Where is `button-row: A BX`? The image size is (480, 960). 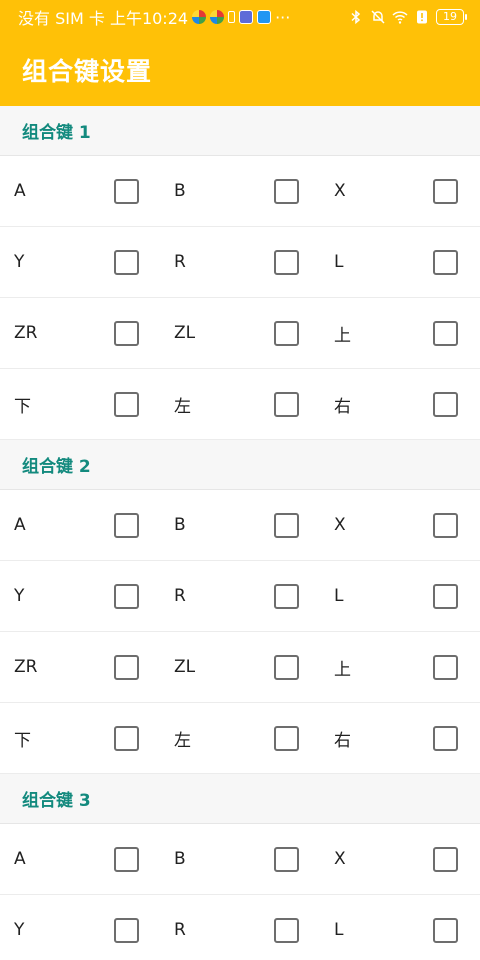
button-row: A BX is located at coordinates (240, 859).